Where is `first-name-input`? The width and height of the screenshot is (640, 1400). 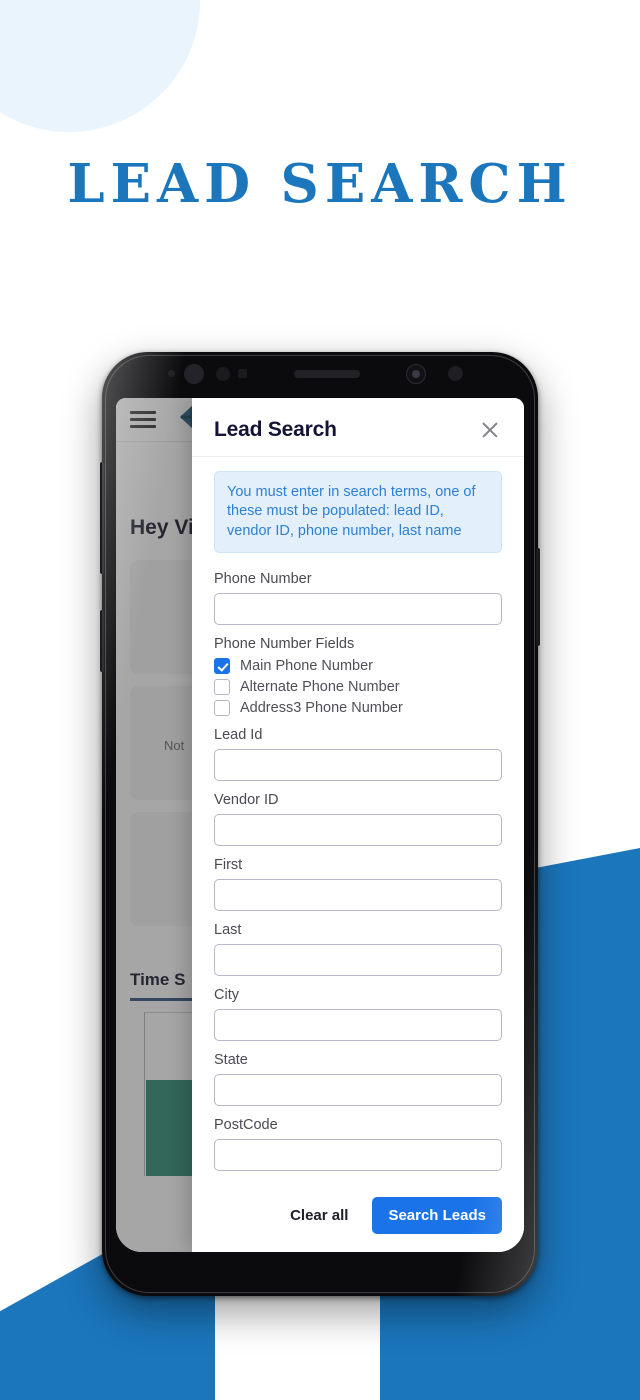
first-name-input is located at coordinates (358, 894).